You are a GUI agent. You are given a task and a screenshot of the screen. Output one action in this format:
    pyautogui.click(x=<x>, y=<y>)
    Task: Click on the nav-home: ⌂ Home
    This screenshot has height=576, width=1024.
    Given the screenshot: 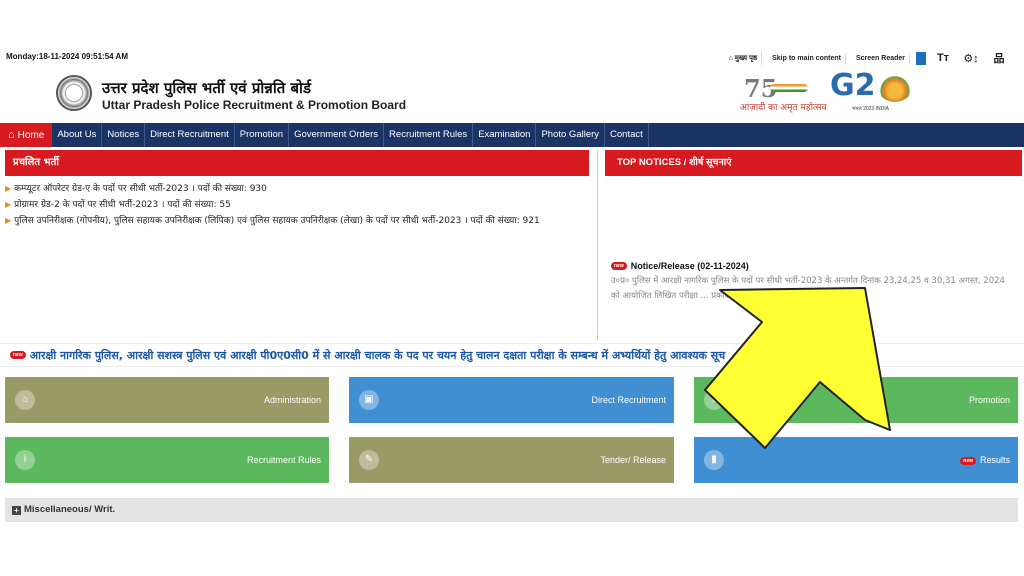 What is the action you would take?
    pyautogui.click(x=26, y=135)
    